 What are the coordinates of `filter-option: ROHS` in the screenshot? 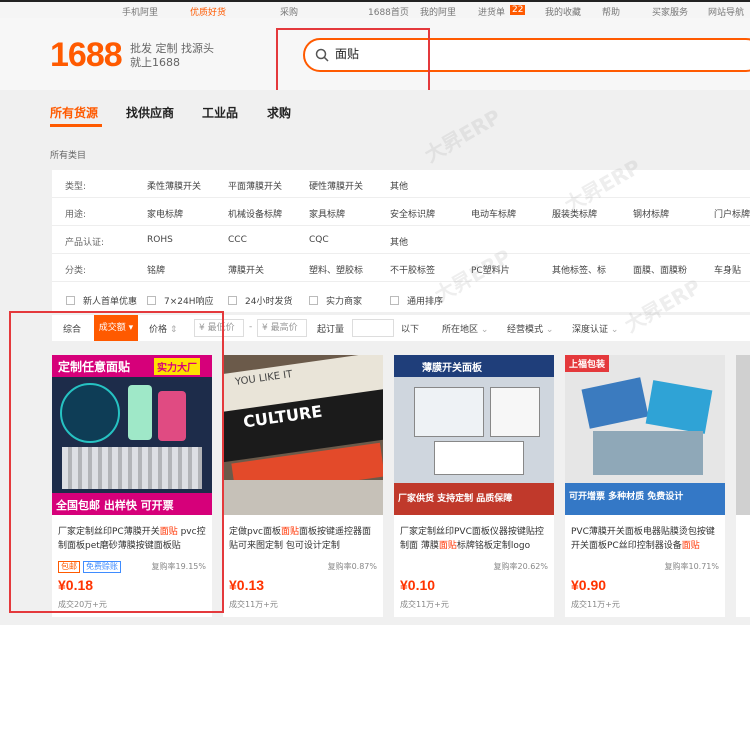 It's located at (160, 240).